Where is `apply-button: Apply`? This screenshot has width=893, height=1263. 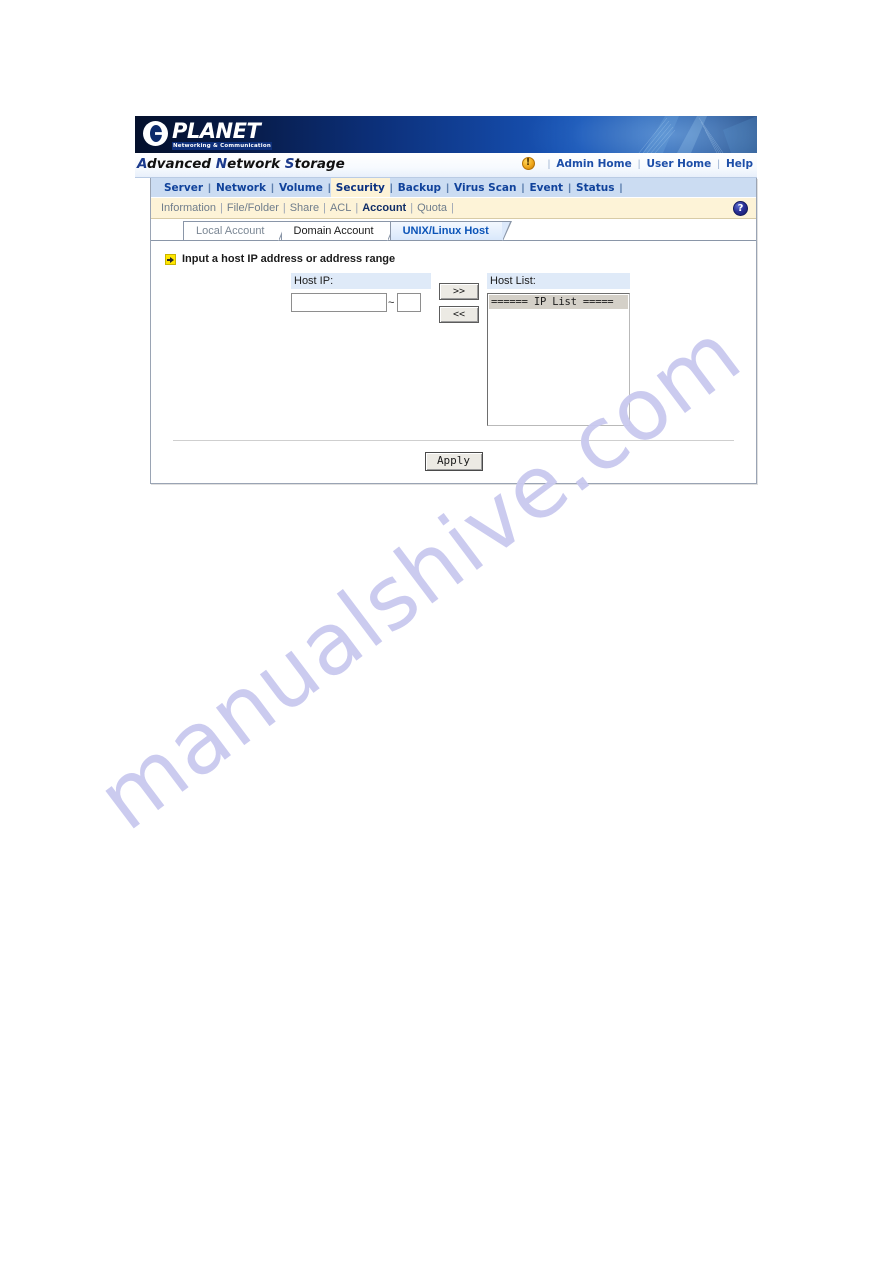
apply-button: Apply is located at coordinates (453, 461).